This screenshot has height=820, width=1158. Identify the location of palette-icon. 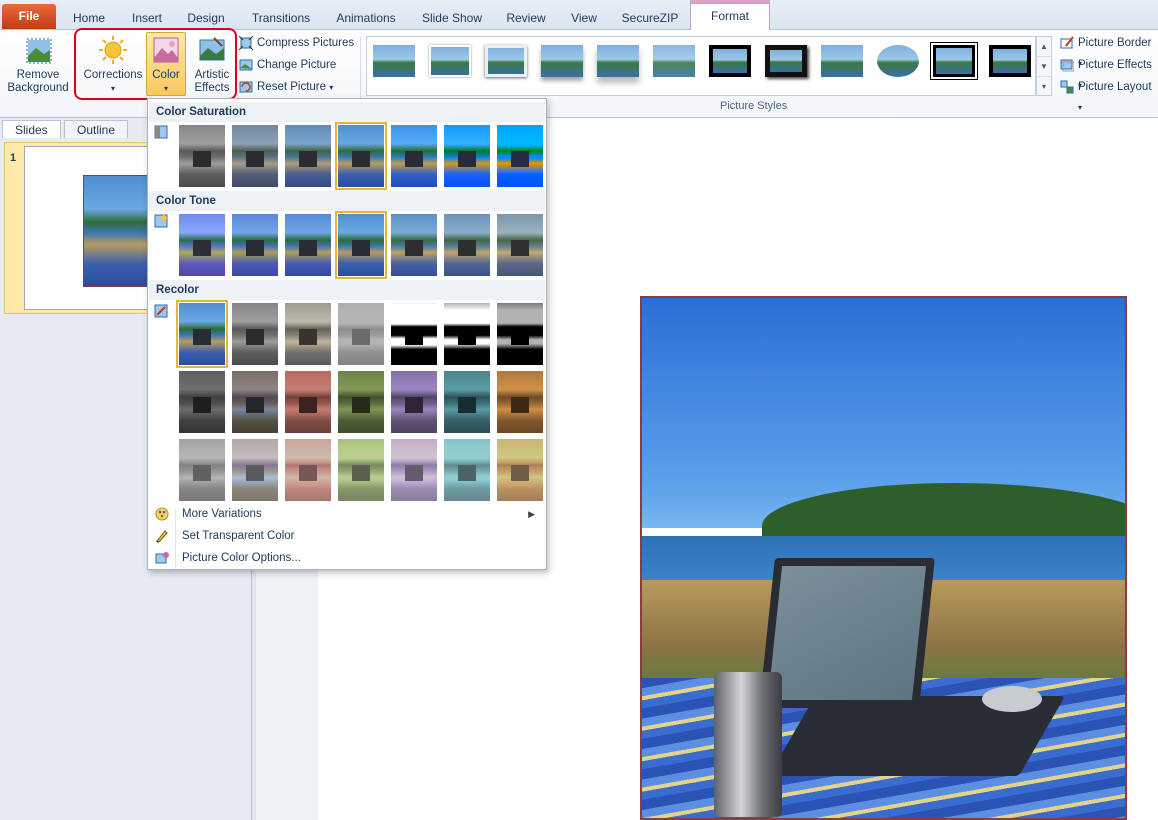
(162, 514).